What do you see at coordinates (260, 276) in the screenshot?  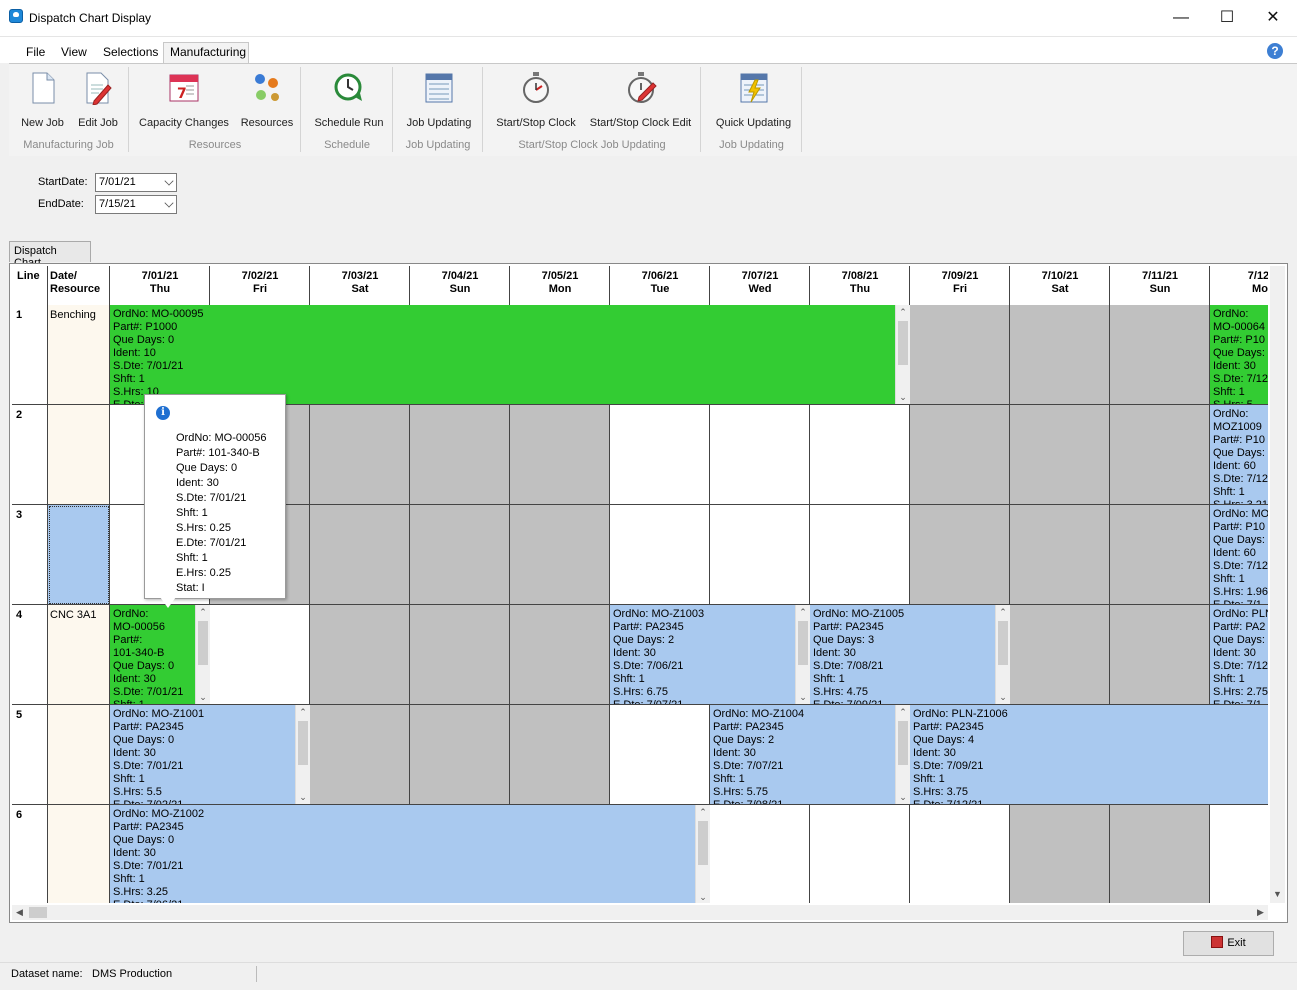 I see `header-date: 7/02/21` at bounding box center [260, 276].